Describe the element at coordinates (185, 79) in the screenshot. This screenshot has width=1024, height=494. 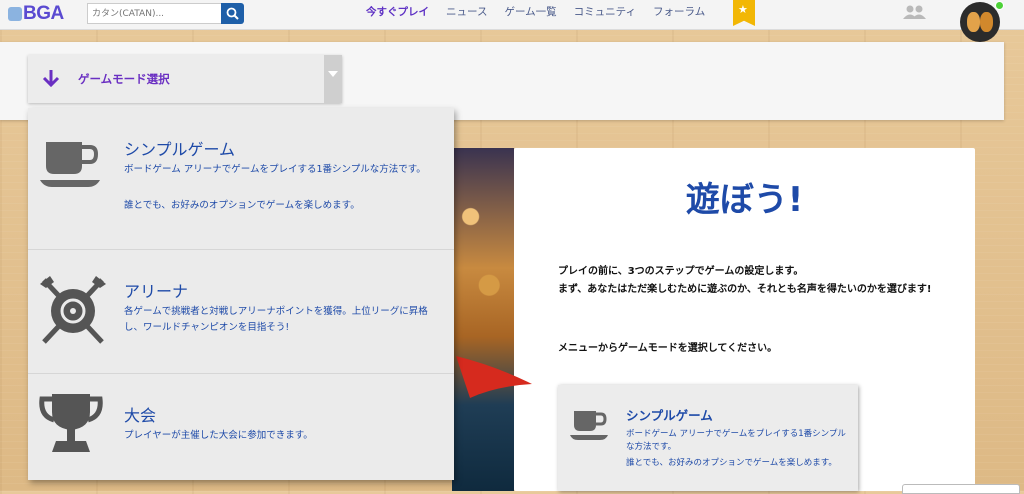
I see `game-mode-select: ゲームモード選択` at that location.